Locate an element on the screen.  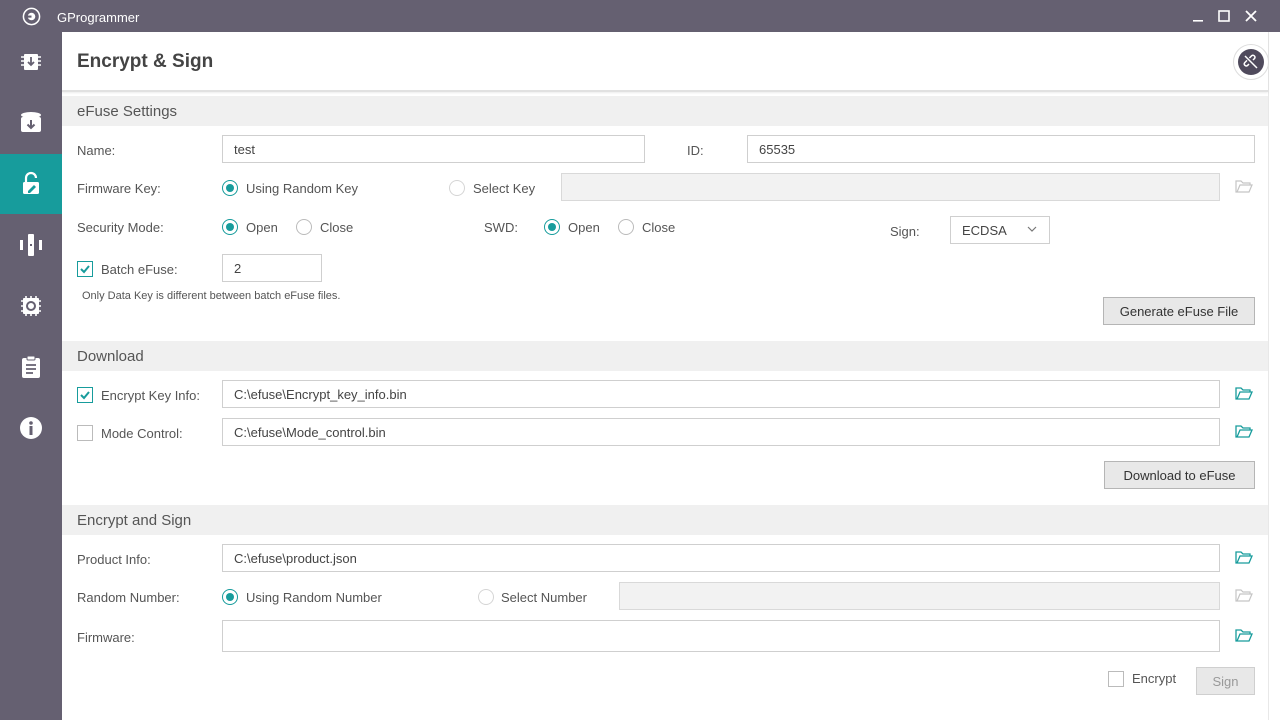
security-mode-label: Security Mode: is located at coordinates (120, 227).